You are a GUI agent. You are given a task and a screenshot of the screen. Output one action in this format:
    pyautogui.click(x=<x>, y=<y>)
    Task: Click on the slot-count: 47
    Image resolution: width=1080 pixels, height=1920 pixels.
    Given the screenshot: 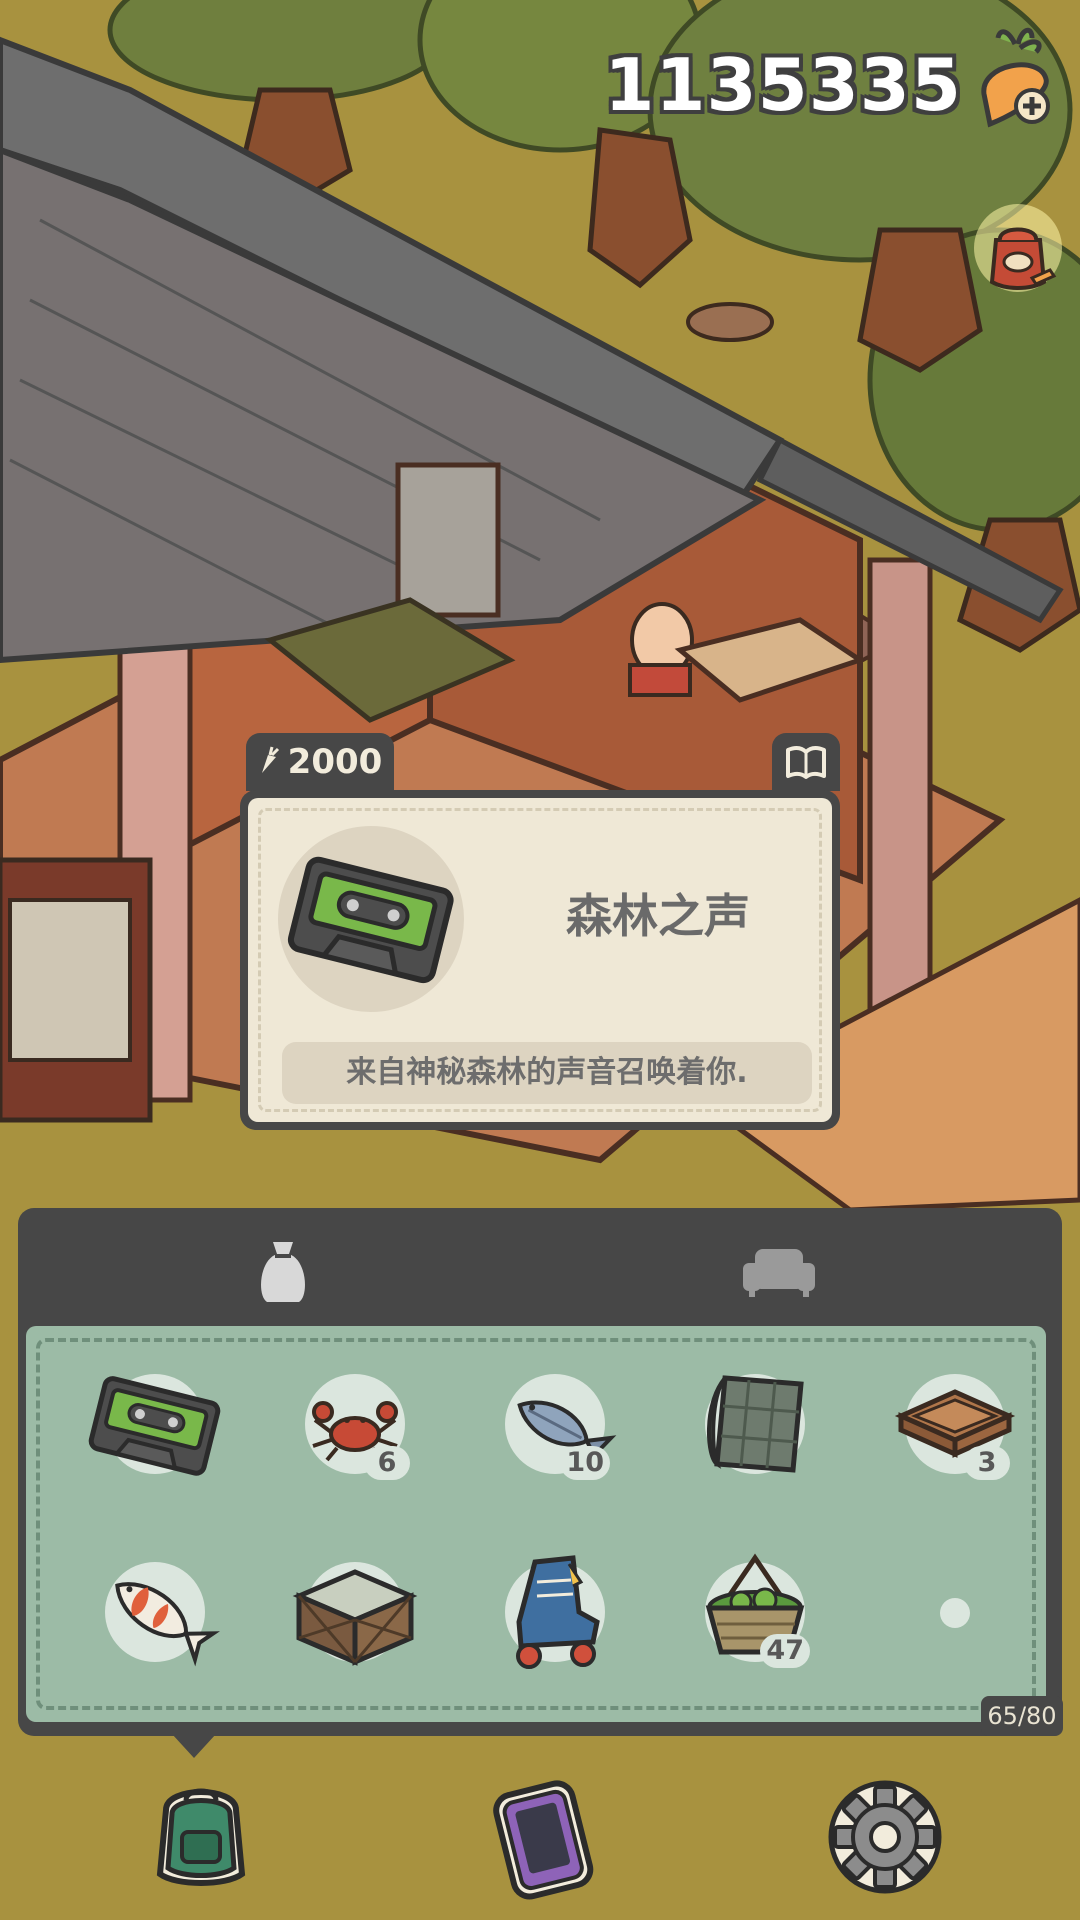 What is the action you would take?
    pyautogui.click(x=785, y=1651)
    